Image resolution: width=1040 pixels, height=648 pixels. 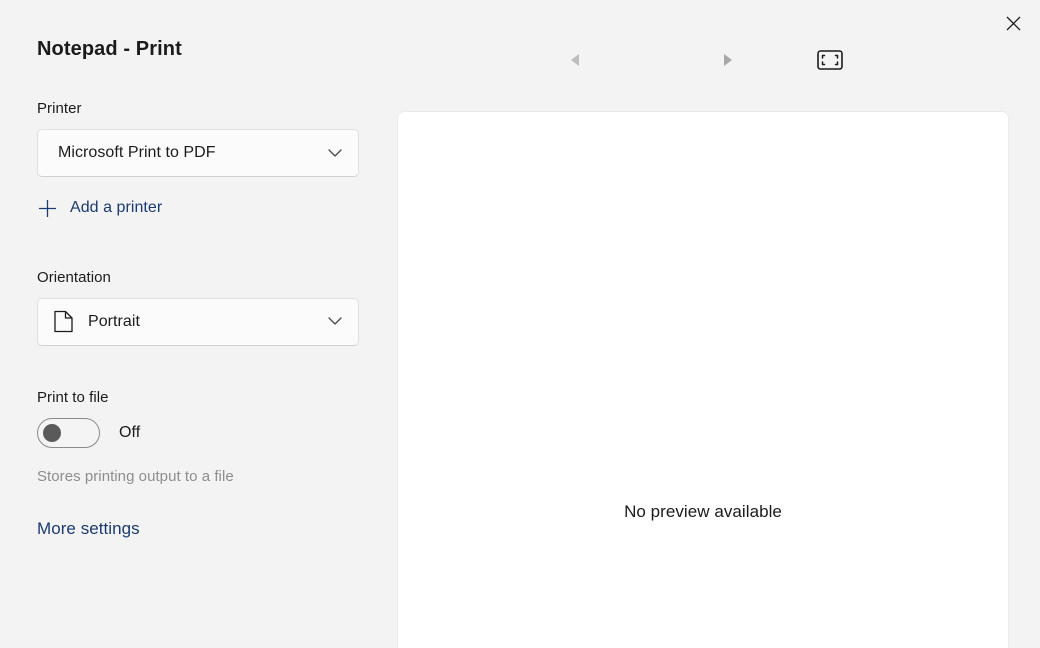 I want to click on triangle-left-icon, so click(x=575, y=61).